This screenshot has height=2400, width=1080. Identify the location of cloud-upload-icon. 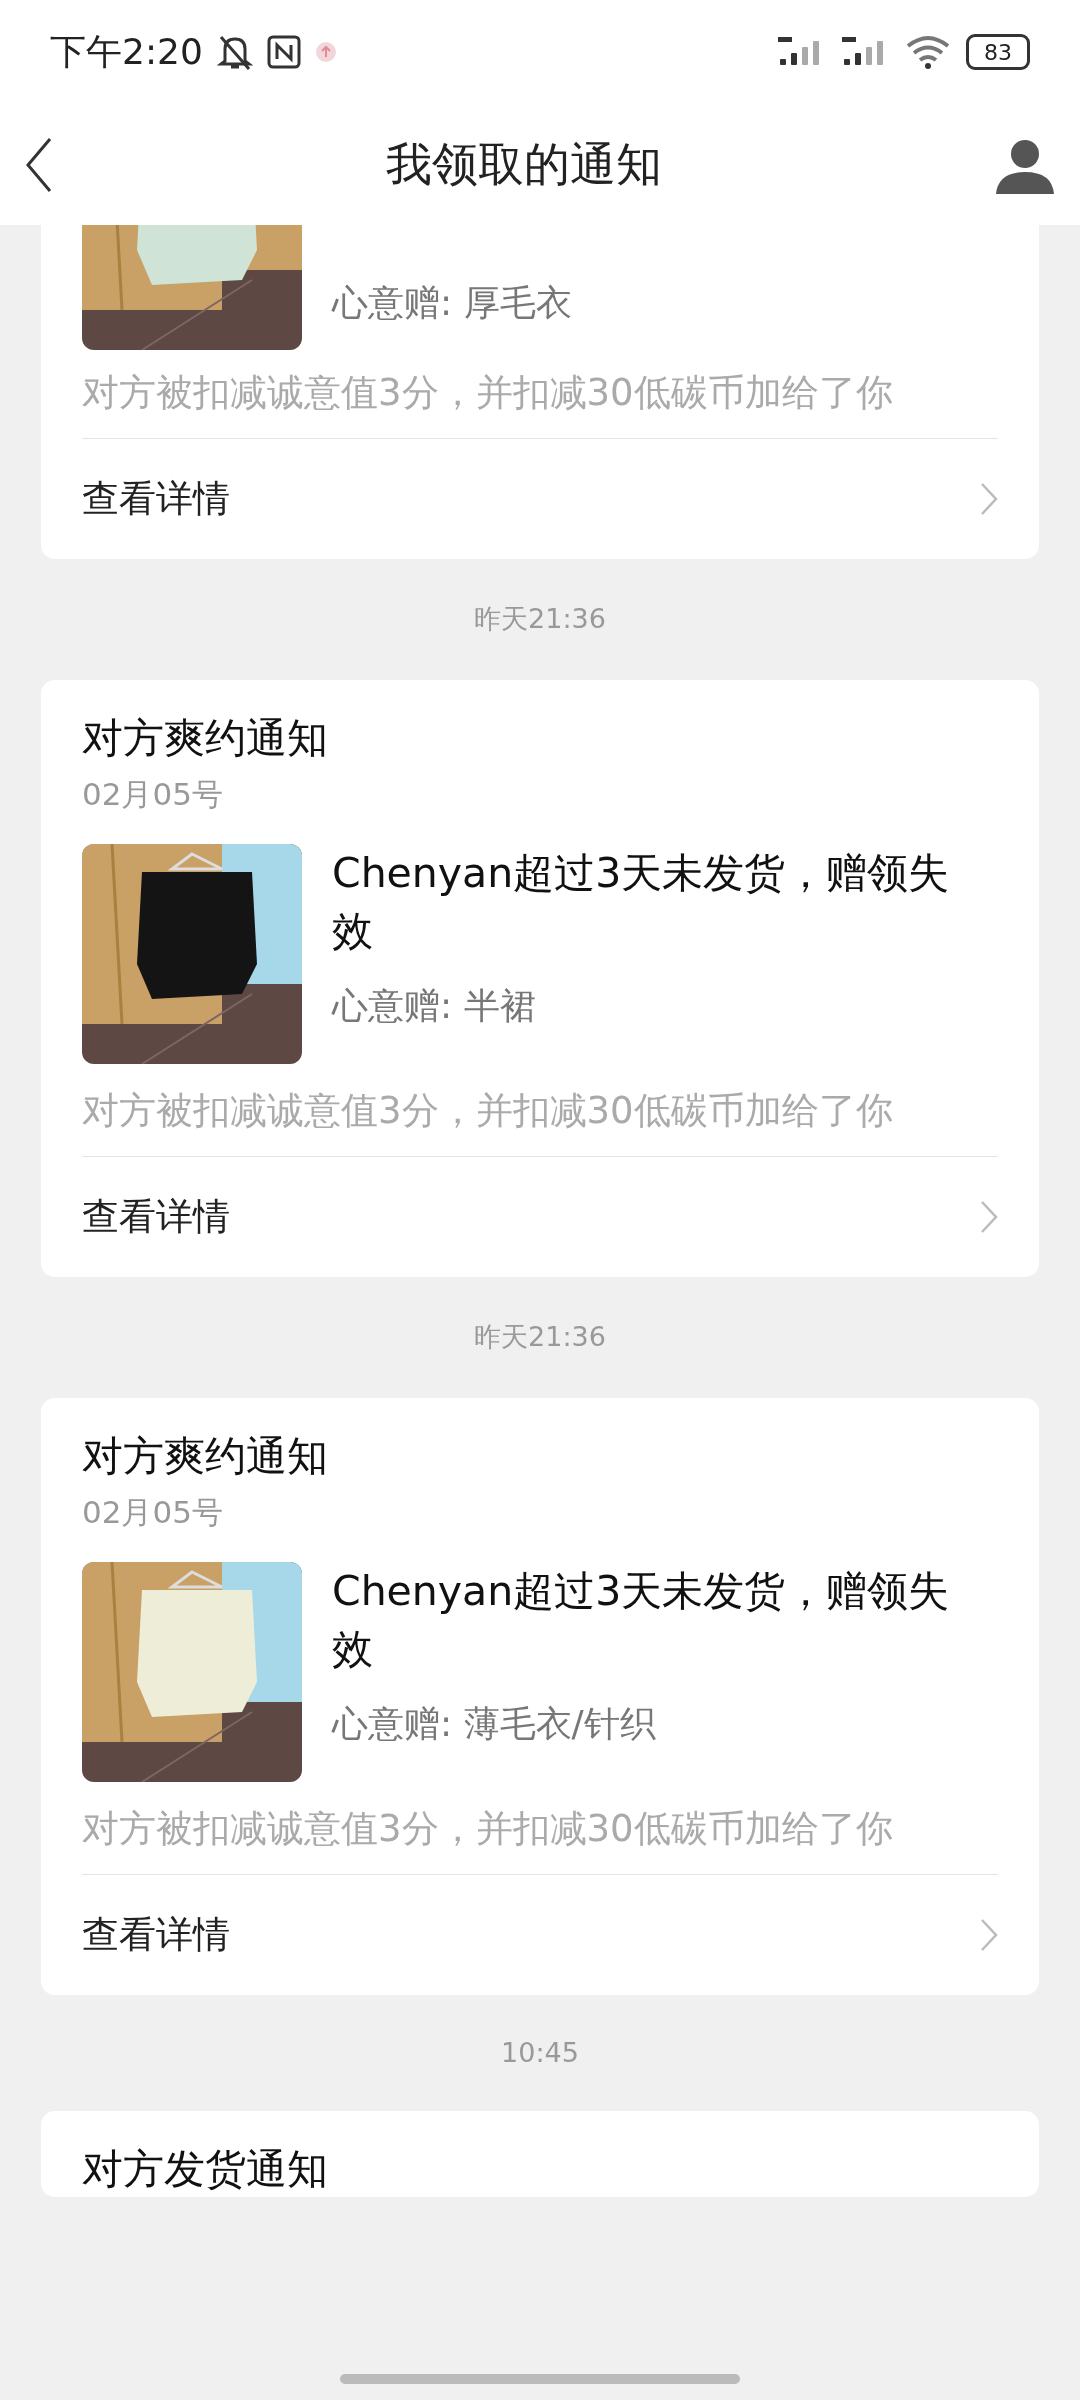
(325, 52).